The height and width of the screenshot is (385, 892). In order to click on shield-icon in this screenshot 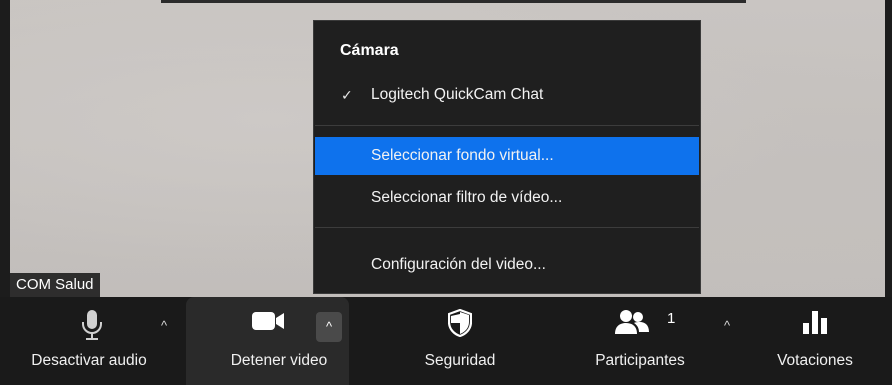, I will do `click(460, 325)`.